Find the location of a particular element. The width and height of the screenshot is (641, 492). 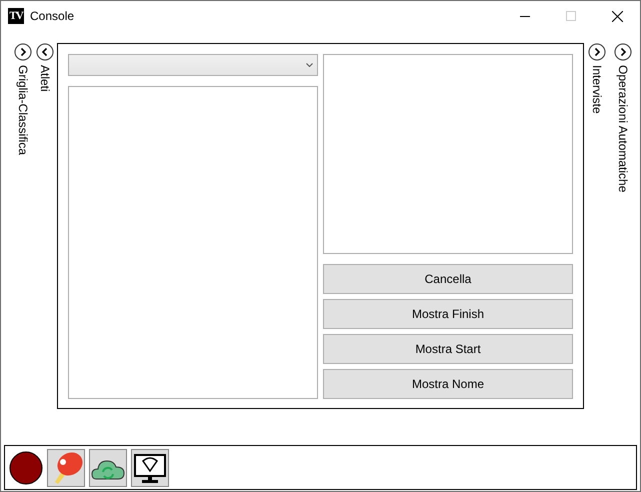

close-icon is located at coordinates (617, 16).